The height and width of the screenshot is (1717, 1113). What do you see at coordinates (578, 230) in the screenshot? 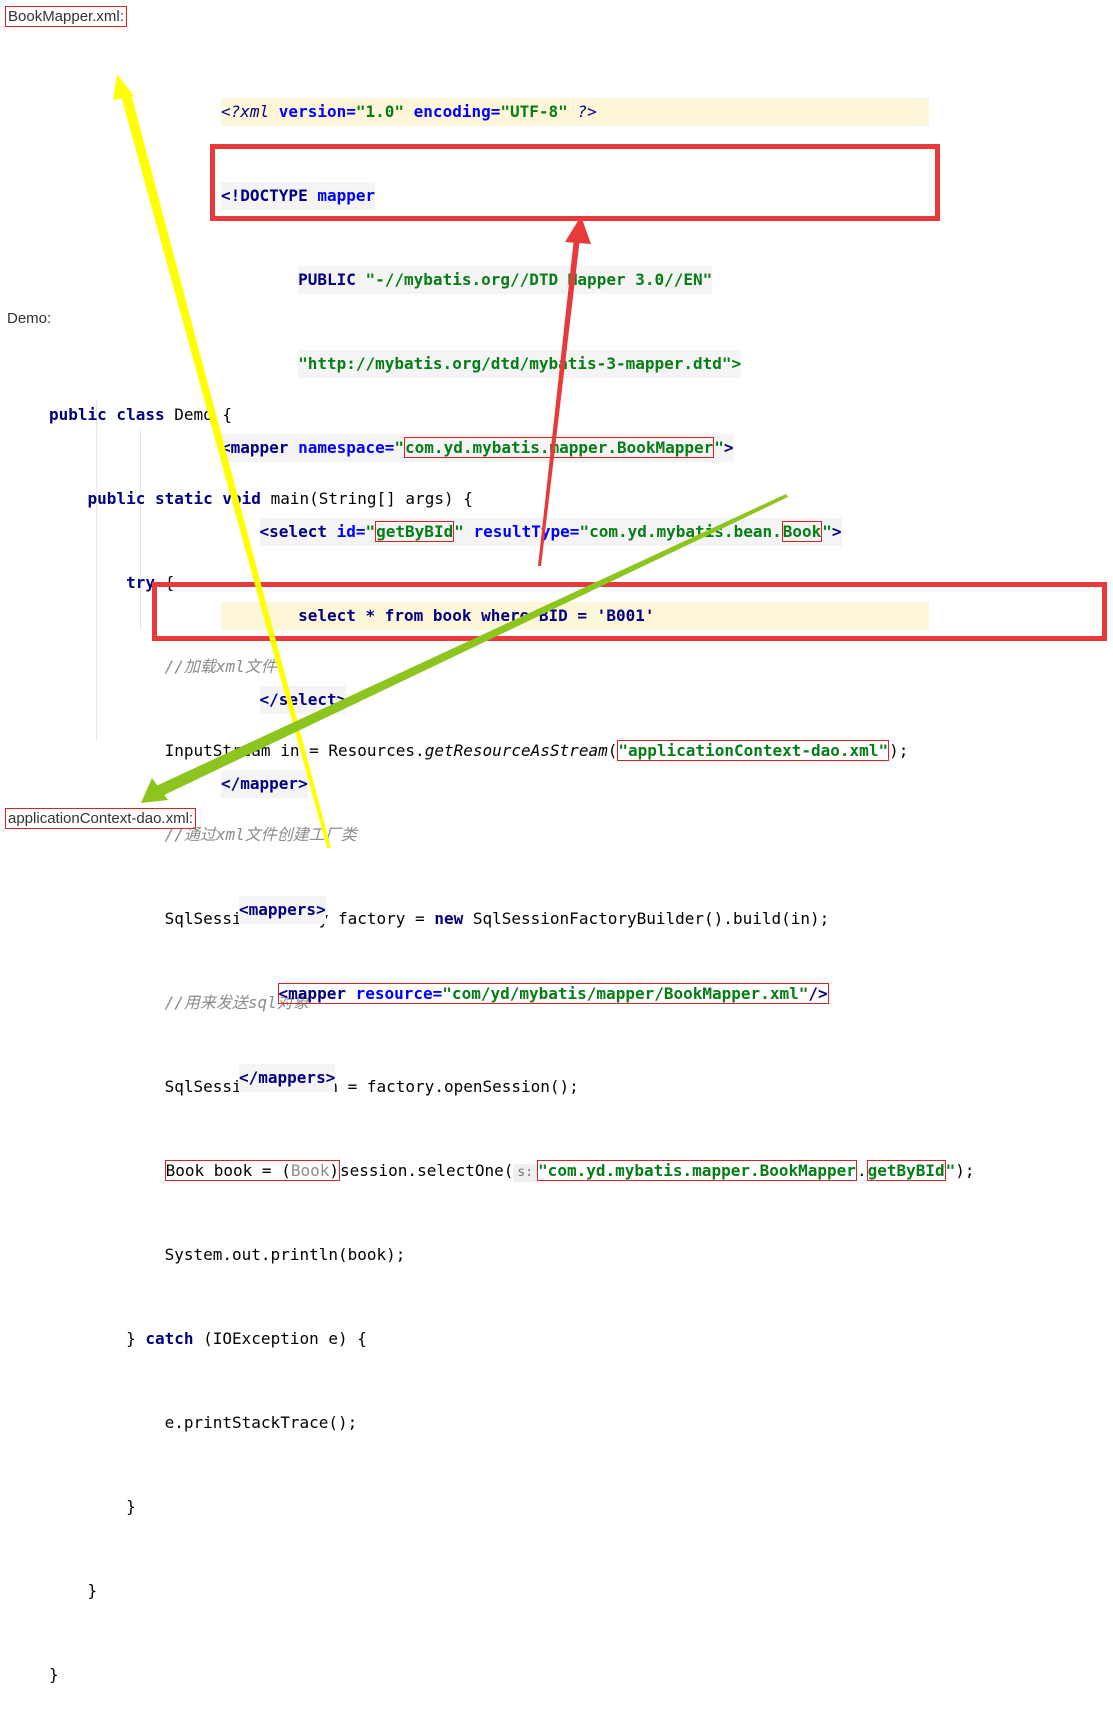
I see `red-arrow-head` at bounding box center [578, 230].